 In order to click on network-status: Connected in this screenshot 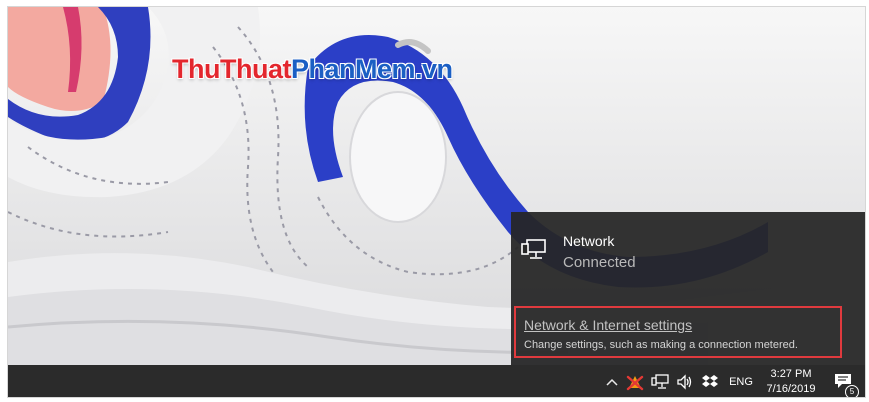, I will do `click(599, 262)`.